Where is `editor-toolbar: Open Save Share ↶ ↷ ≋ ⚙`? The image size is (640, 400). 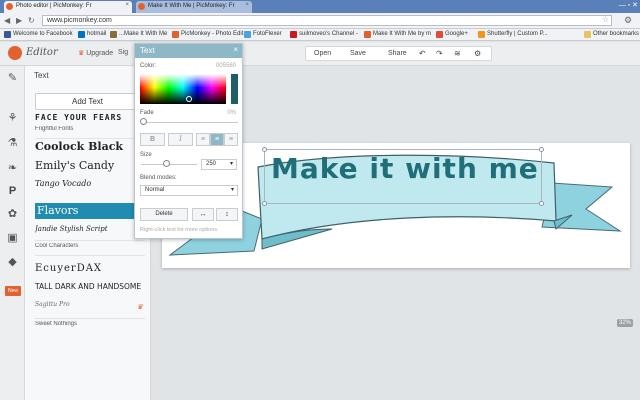
editor-toolbar: Open Save Share ↶ ↷ ≋ ⚙ is located at coordinates (398, 53).